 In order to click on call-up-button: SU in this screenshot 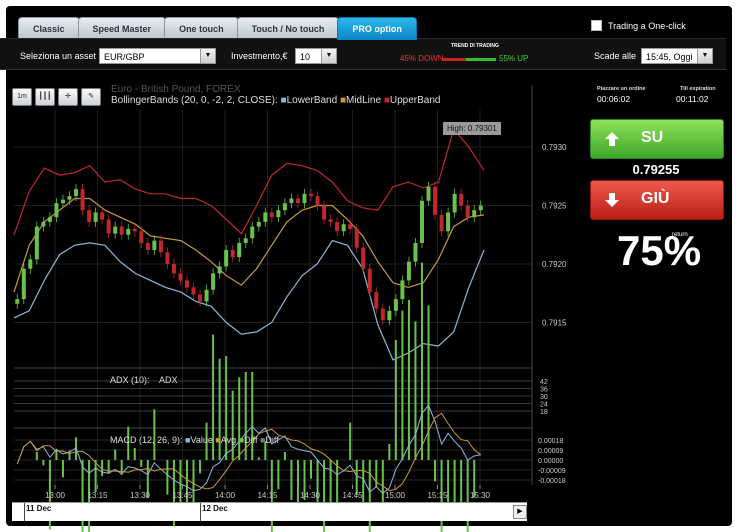, I will do `click(657, 139)`.